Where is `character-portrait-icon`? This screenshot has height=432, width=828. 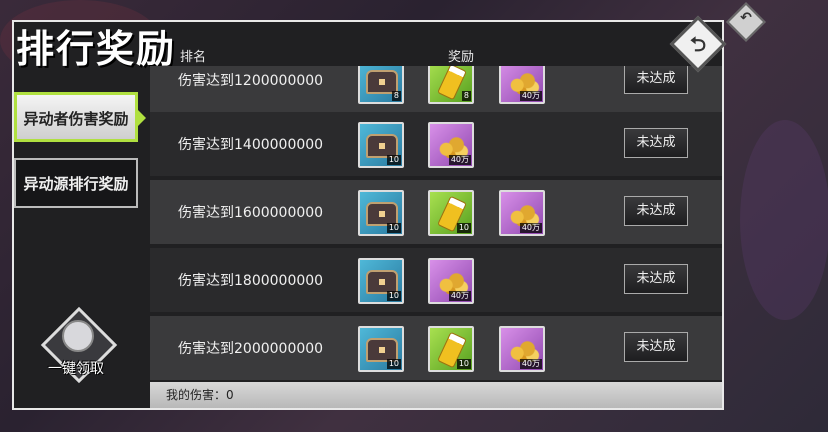
character-portrait-icon is located at coordinates (78, 336).